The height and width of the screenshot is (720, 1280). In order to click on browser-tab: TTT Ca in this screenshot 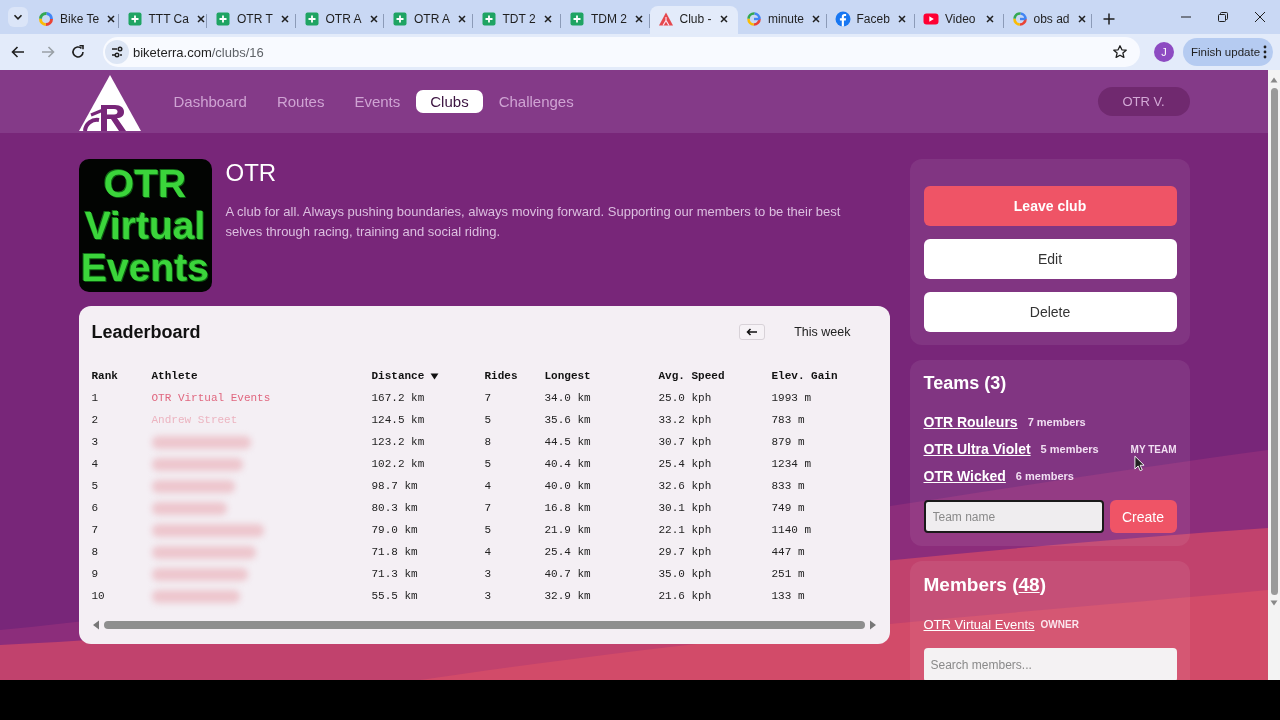, I will do `click(162, 20)`.